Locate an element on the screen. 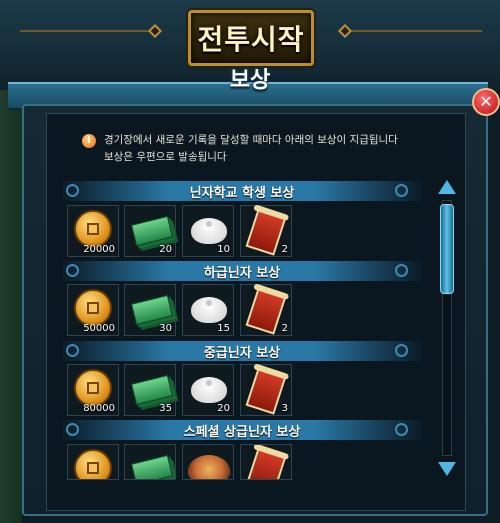 The height and width of the screenshot is (523, 500). close-icon: ✕ is located at coordinates (486, 101).